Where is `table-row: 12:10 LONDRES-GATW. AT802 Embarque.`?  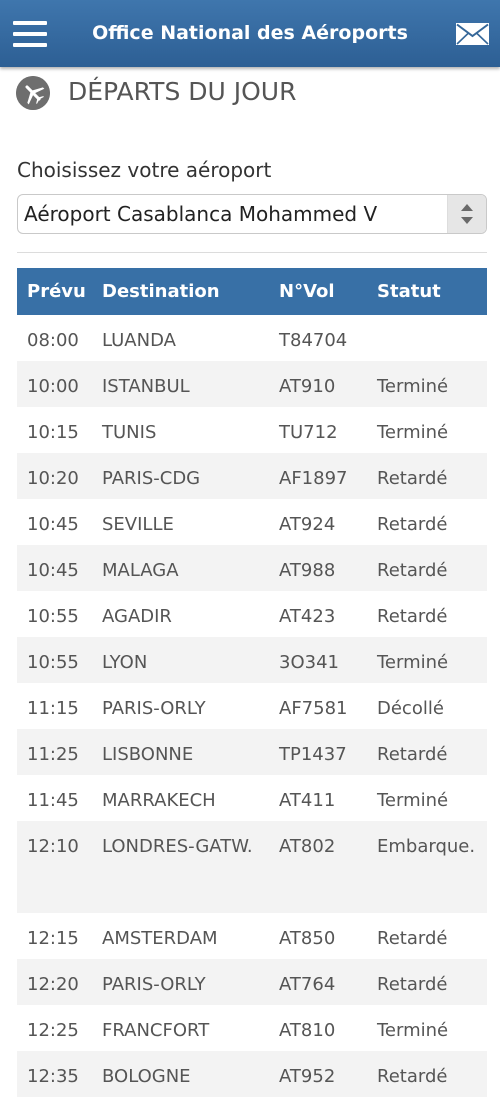 table-row: 12:10 LONDRES-GATW. AT802 Embarque. is located at coordinates (252, 867).